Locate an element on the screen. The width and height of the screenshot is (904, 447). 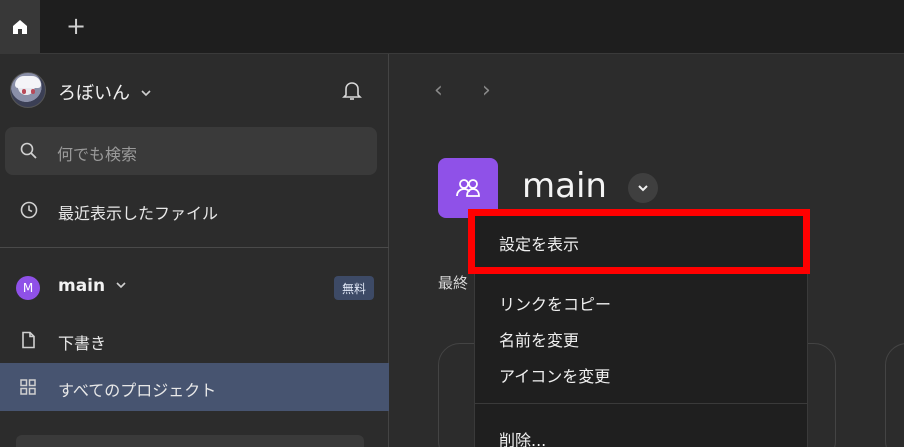
sidebar-bottom-panel is located at coordinates (190, 441).